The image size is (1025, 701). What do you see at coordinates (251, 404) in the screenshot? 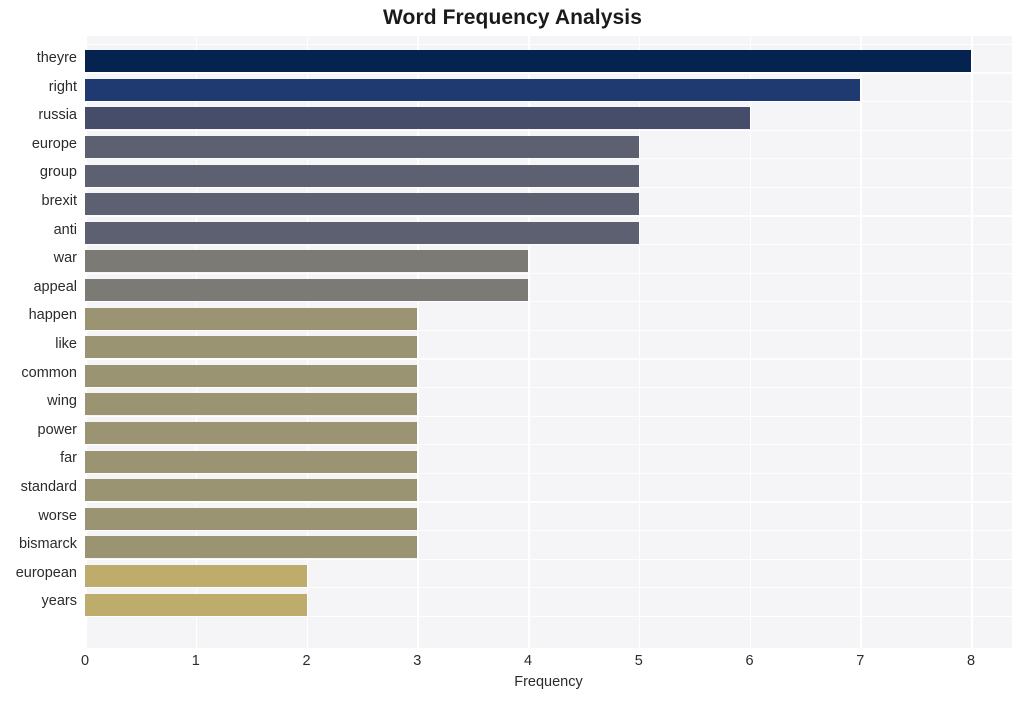
I see `bar-wing` at bounding box center [251, 404].